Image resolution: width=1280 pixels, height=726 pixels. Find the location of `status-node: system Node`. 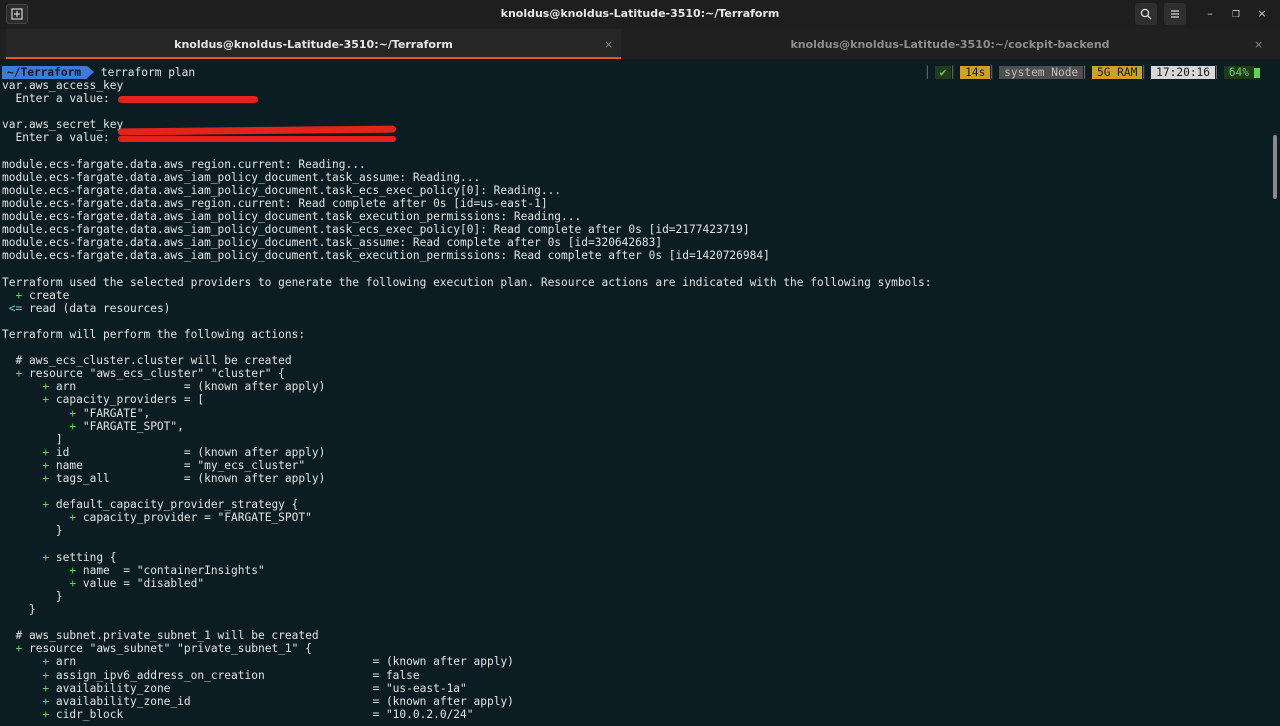

status-node: system Node is located at coordinates (1041, 72).